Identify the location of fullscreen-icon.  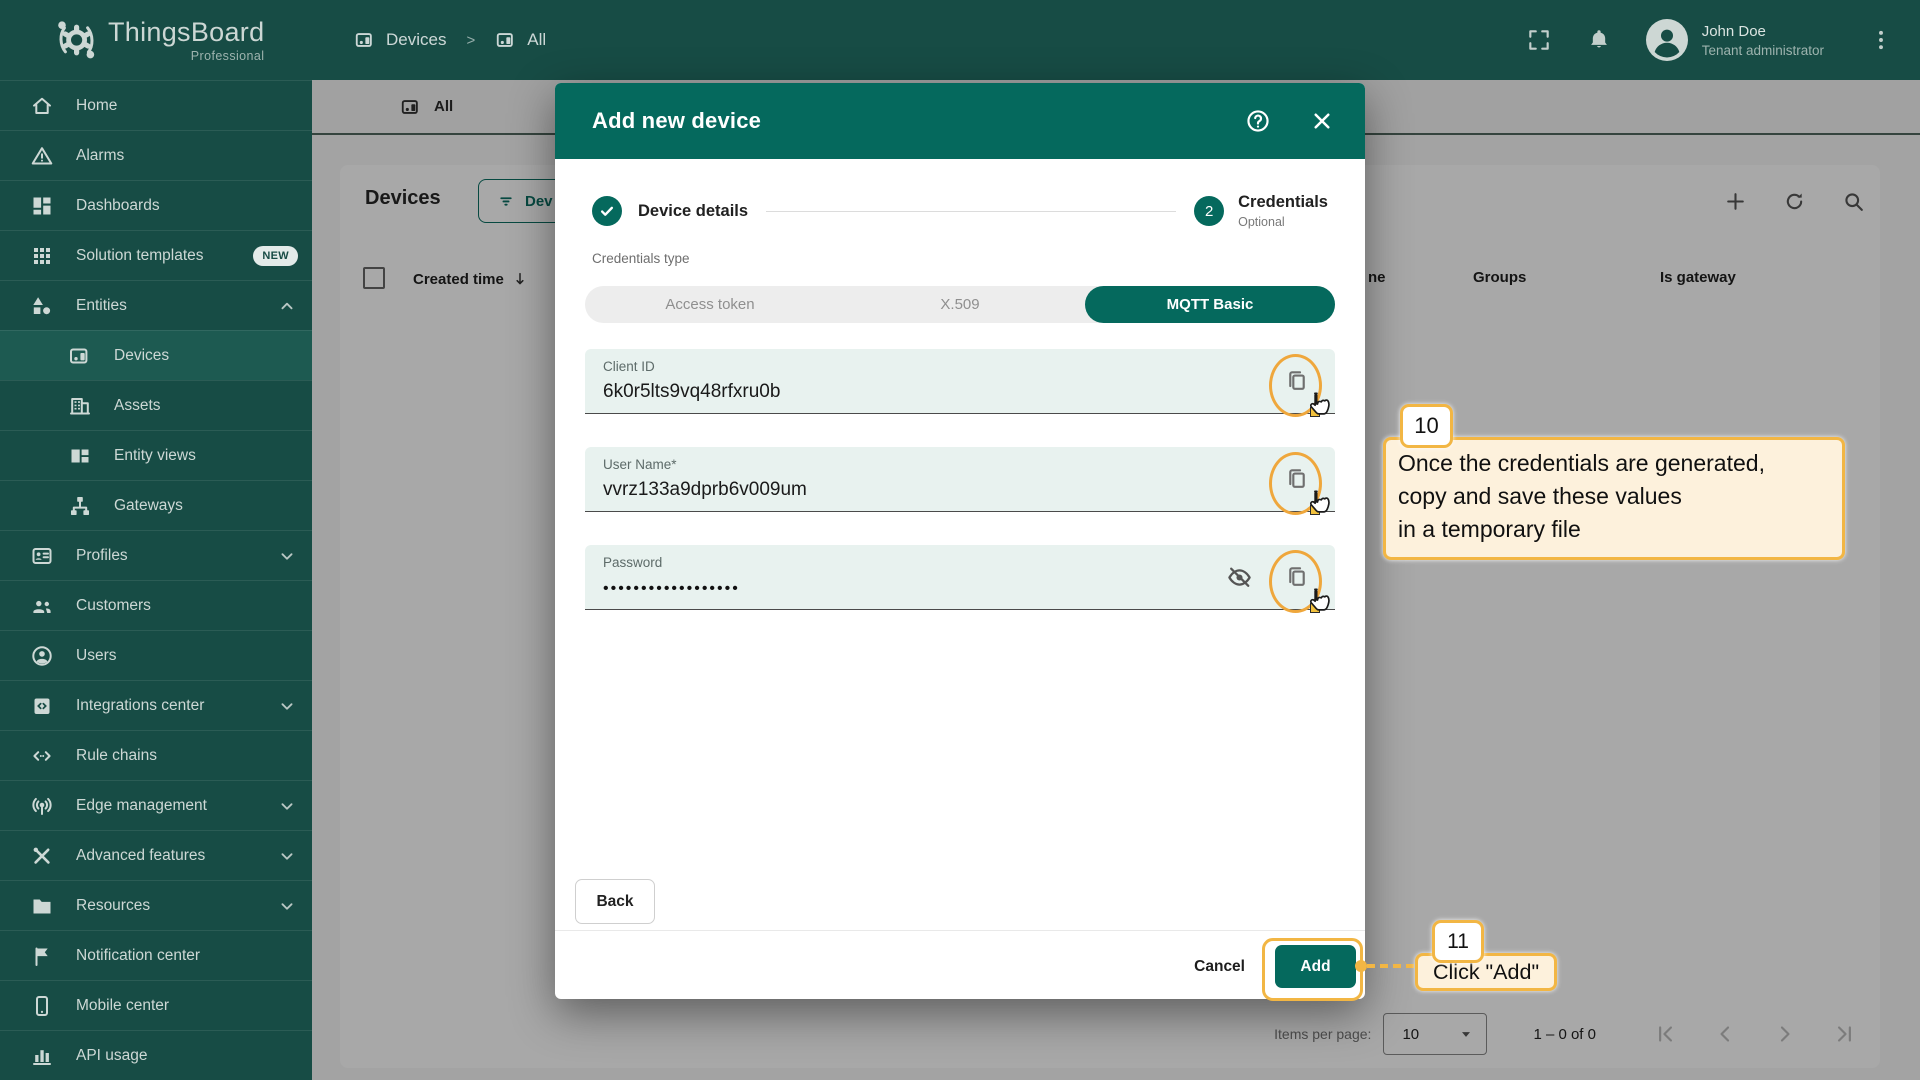
(1539, 40).